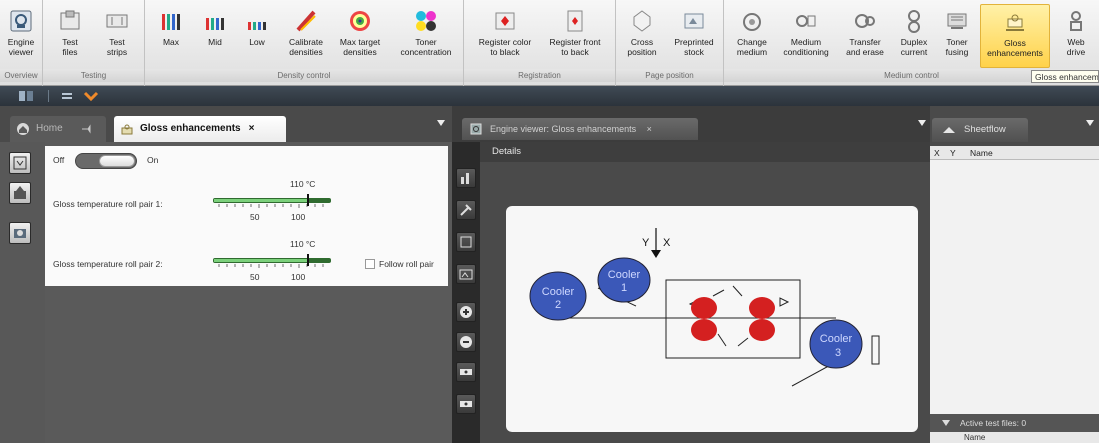 This screenshot has width=1099, height=443. I want to click on sheet-button, so click(466, 242).